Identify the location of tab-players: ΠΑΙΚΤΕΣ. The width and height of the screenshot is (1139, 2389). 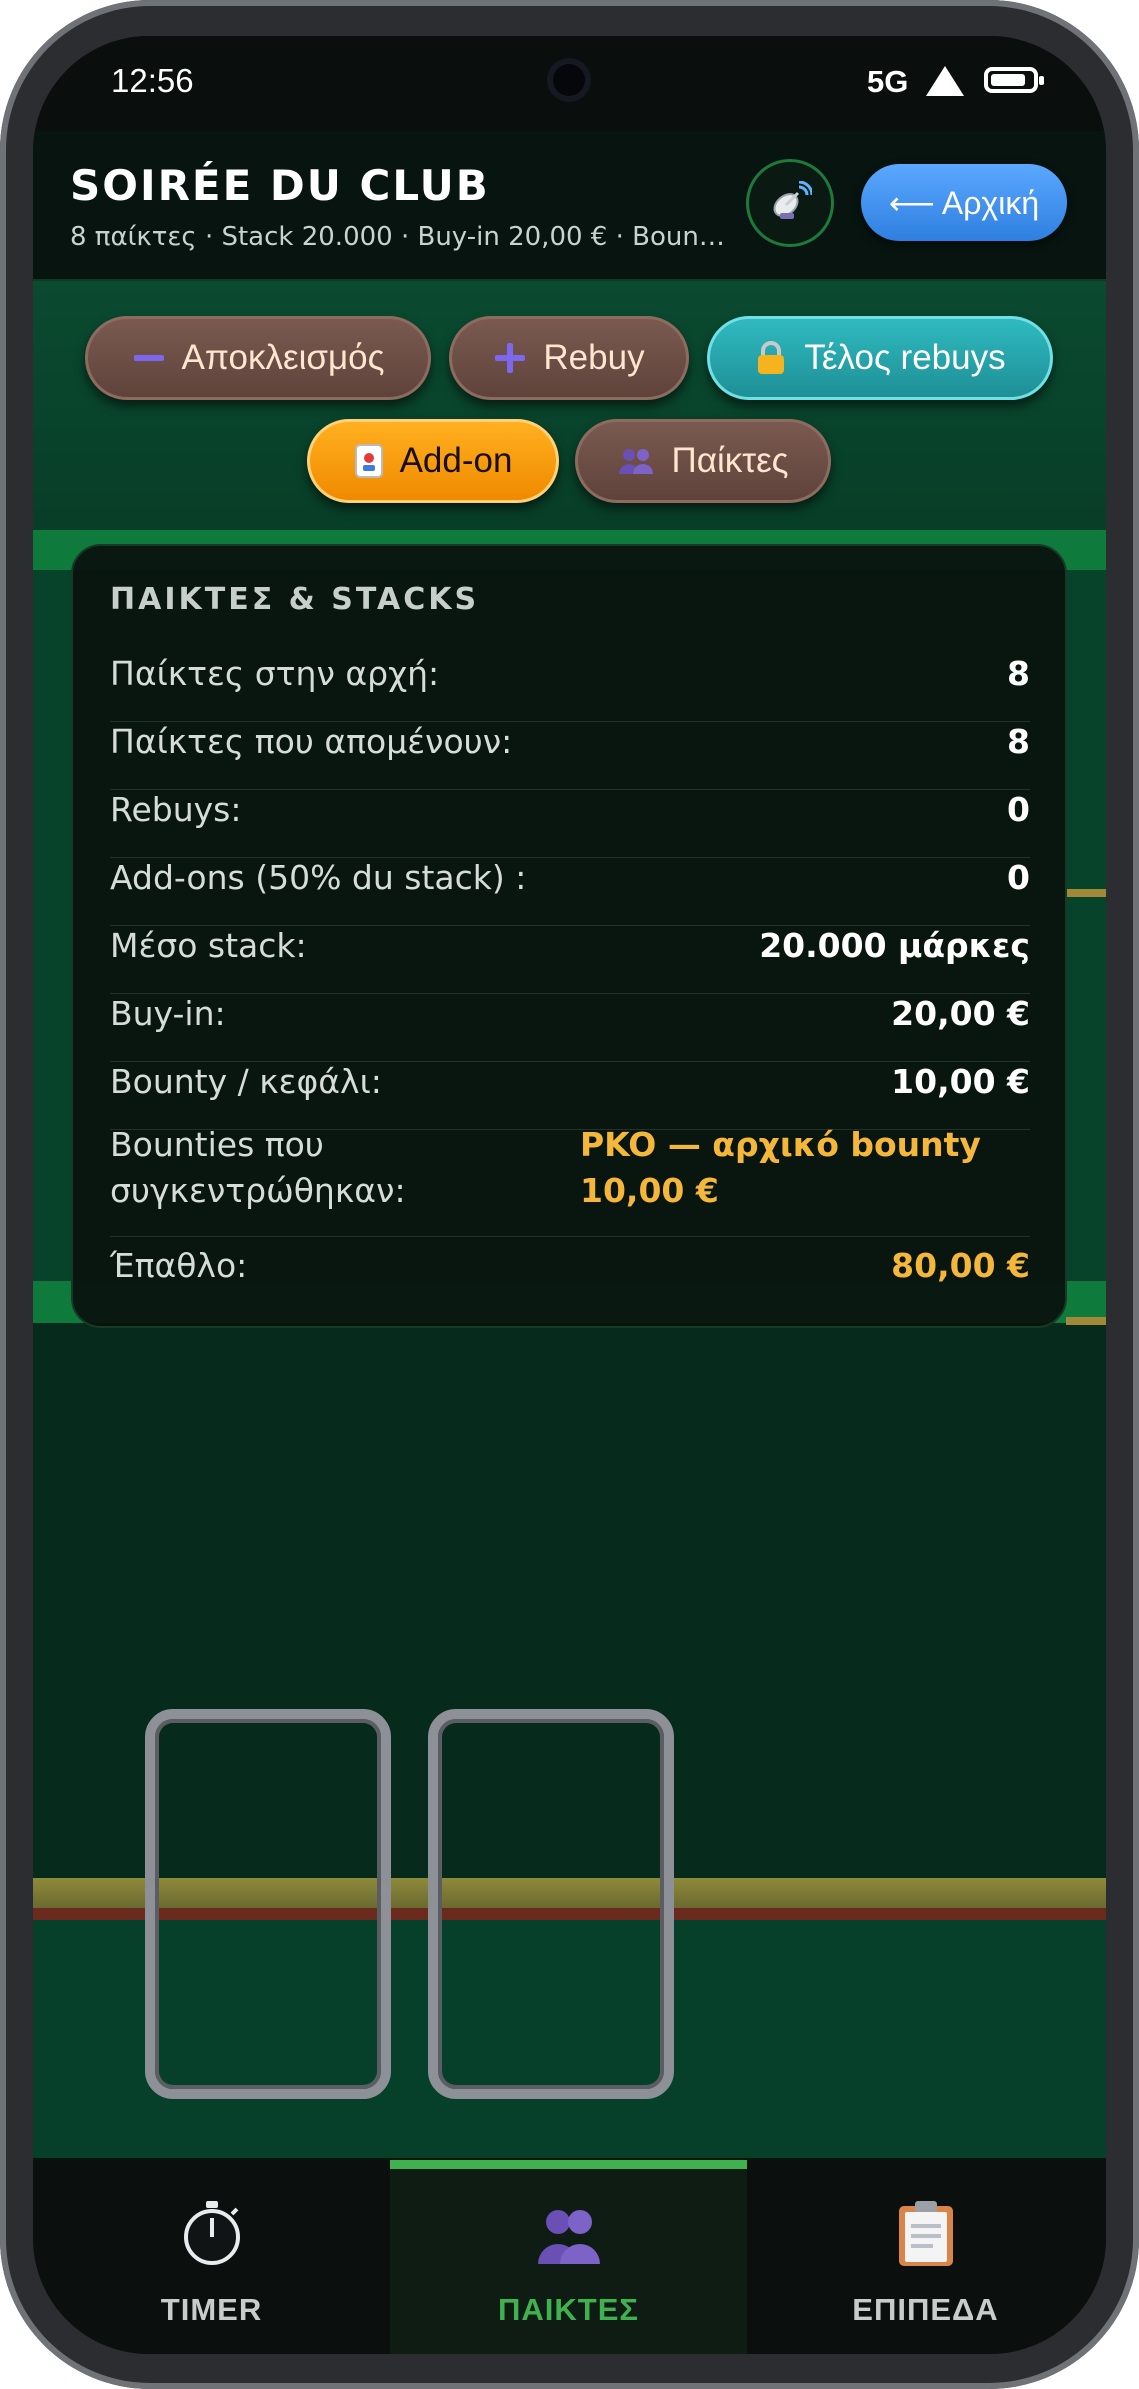
(568, 2257).